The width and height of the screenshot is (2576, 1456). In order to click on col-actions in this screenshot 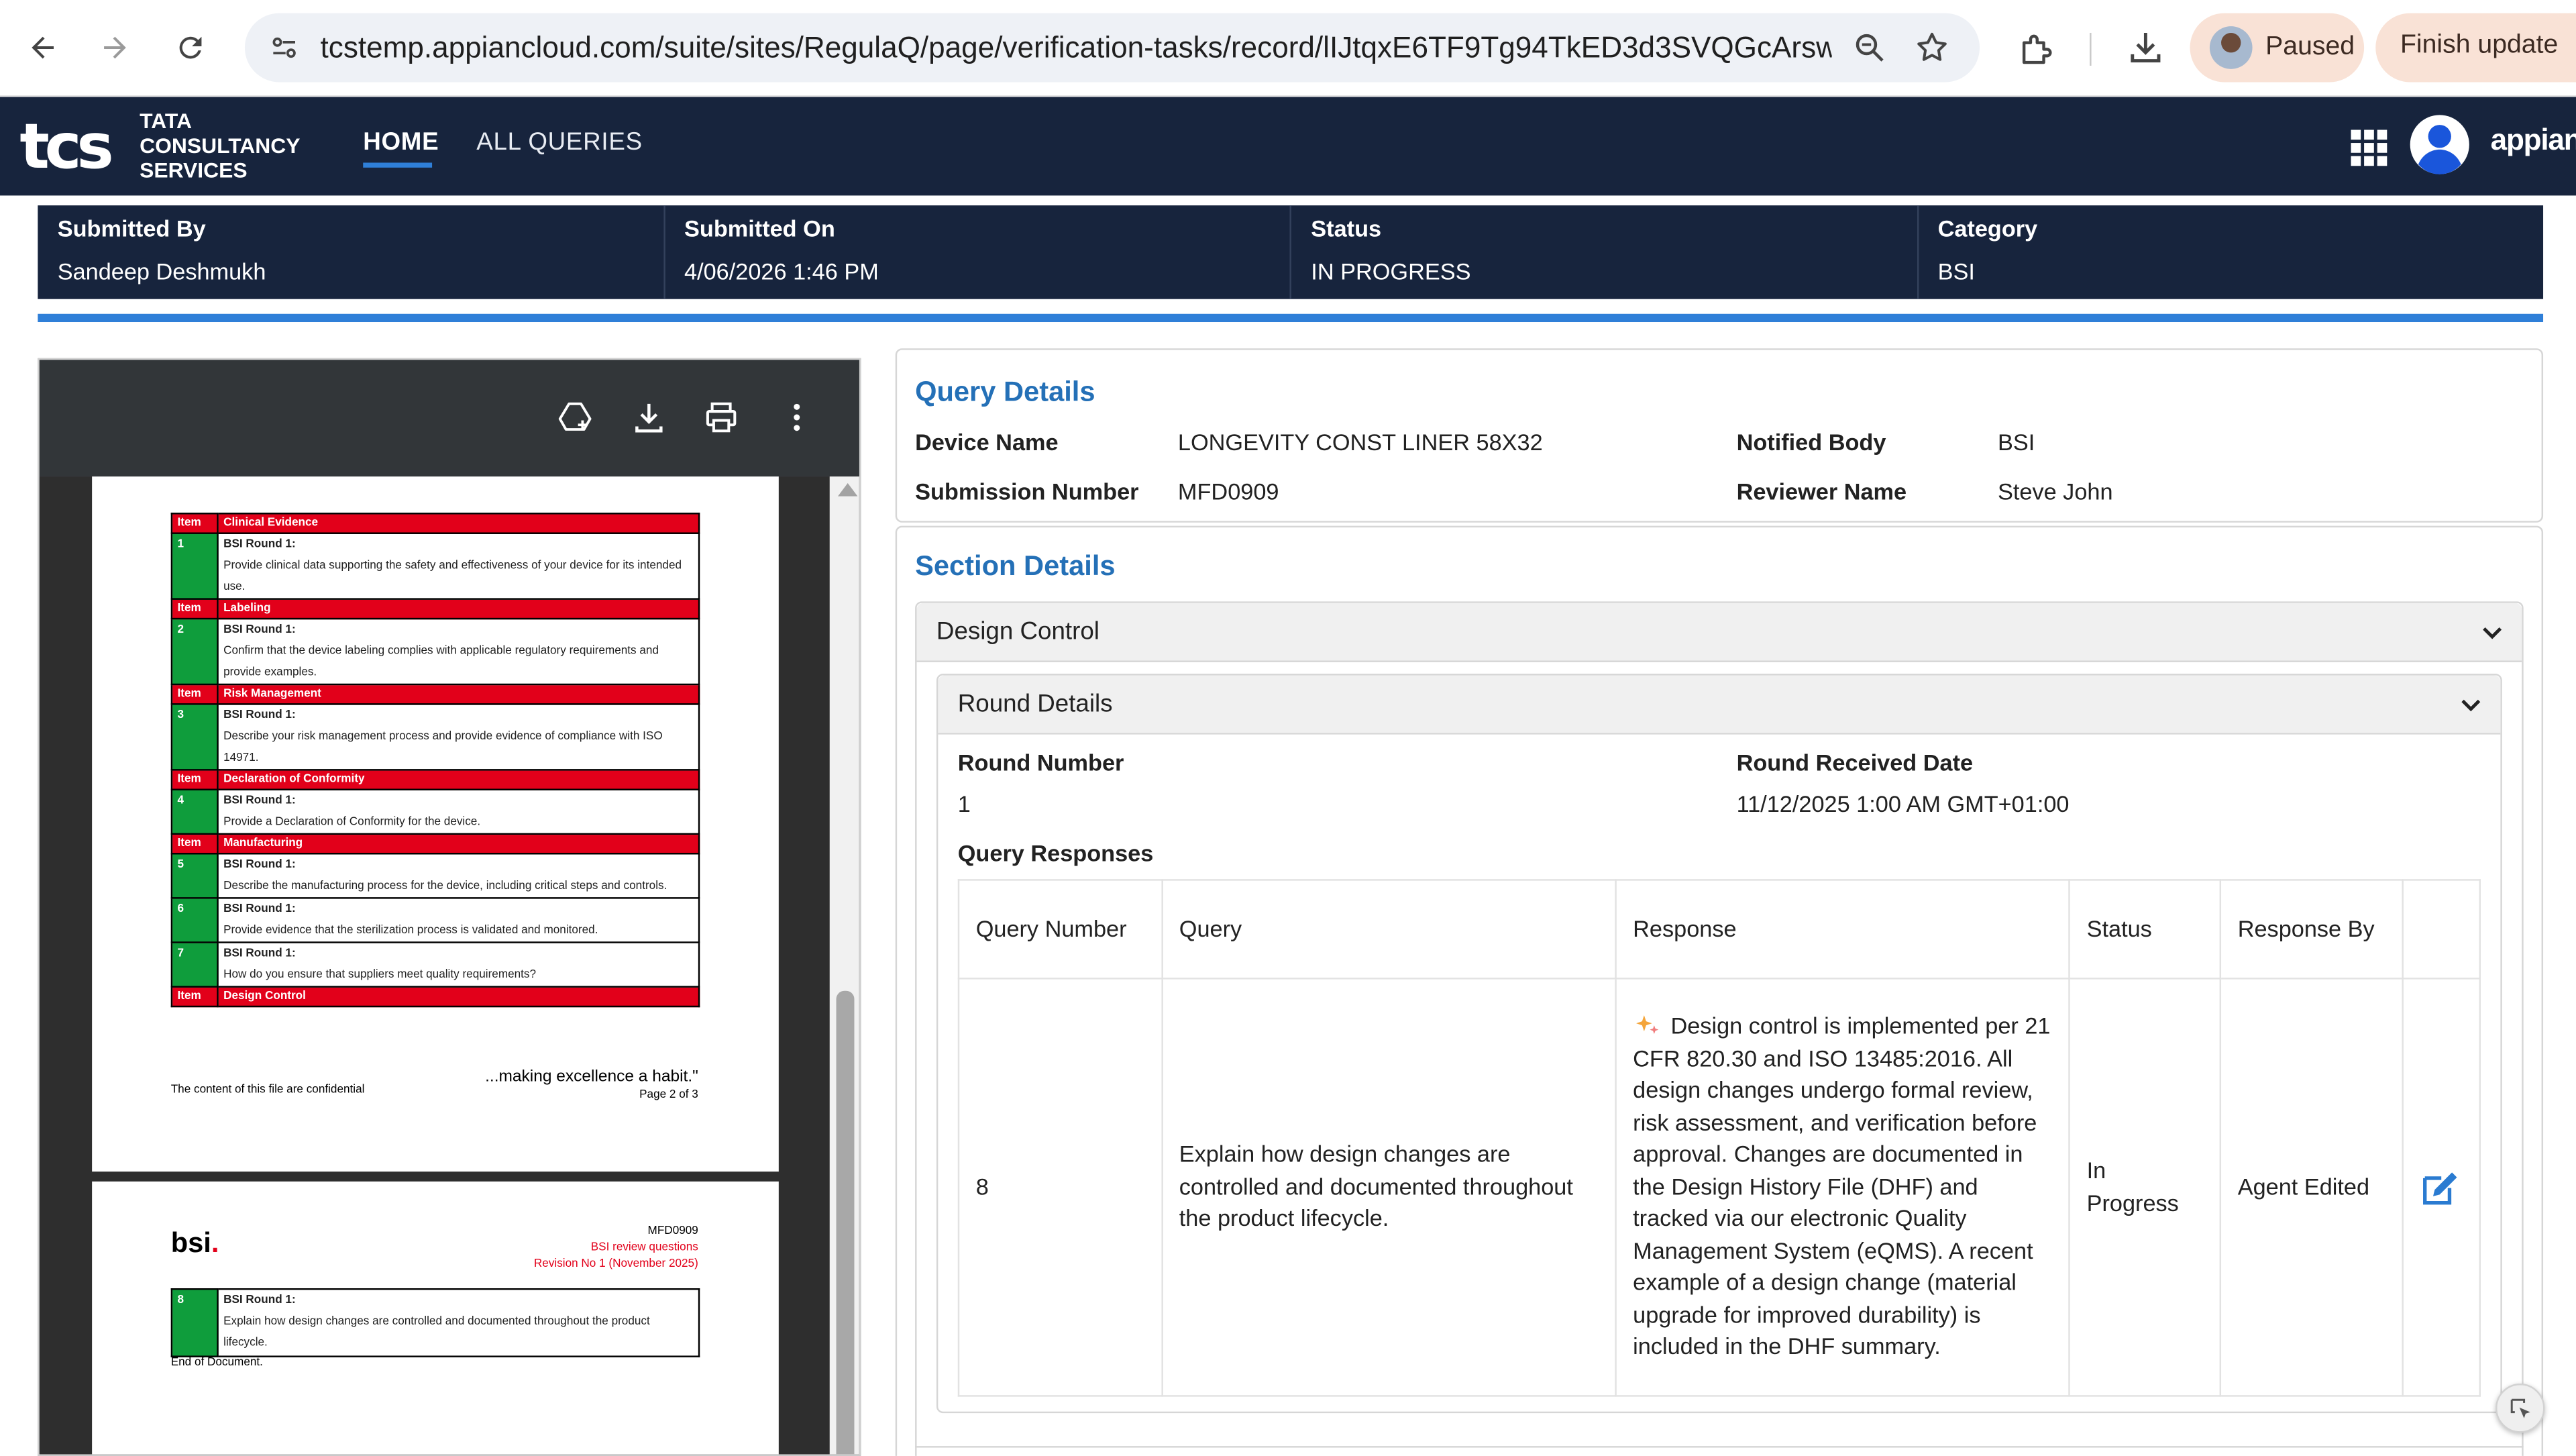, I will do `click(2441, 930)`.